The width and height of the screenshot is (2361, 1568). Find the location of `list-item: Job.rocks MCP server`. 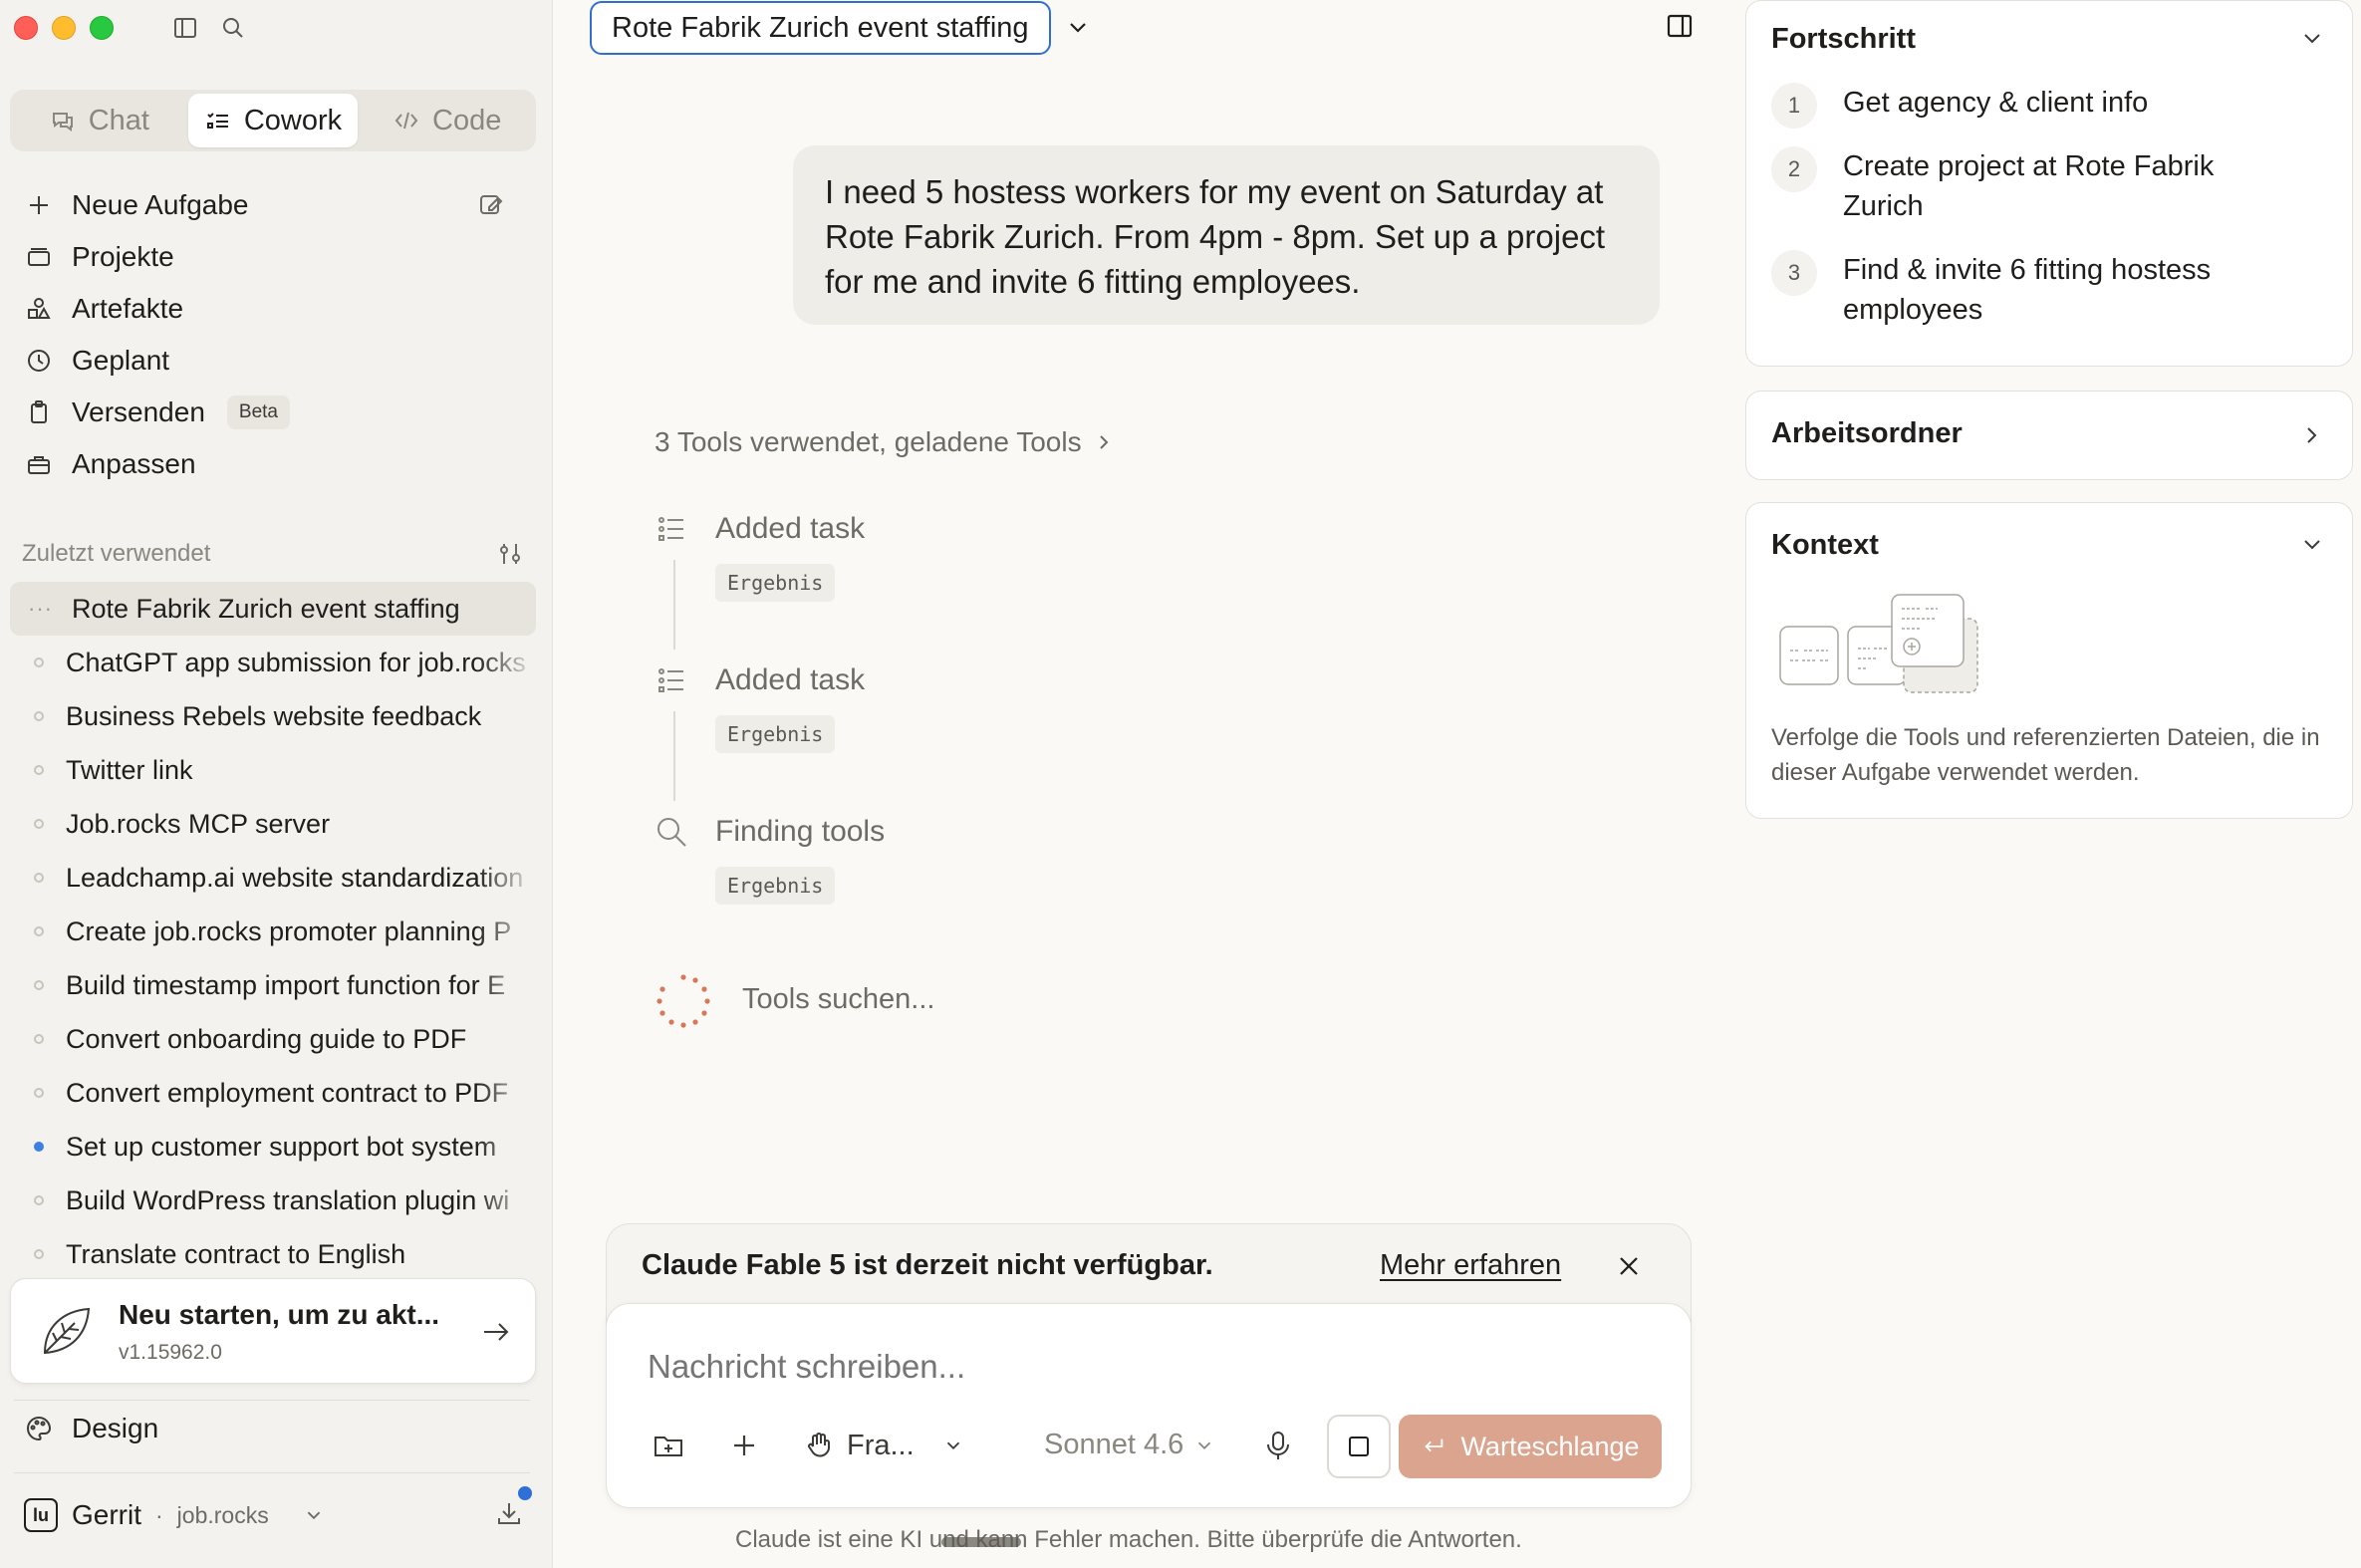

list-item: Job.rocks MCP server is located at coordinates (273, 824).